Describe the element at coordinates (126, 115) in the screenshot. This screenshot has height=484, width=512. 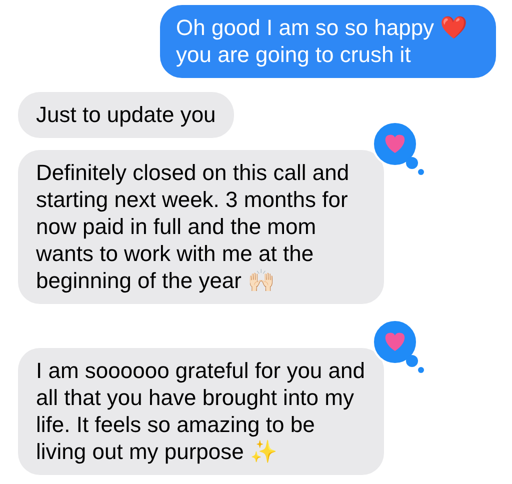
I see `message-bubble: Just to update you` at that location.